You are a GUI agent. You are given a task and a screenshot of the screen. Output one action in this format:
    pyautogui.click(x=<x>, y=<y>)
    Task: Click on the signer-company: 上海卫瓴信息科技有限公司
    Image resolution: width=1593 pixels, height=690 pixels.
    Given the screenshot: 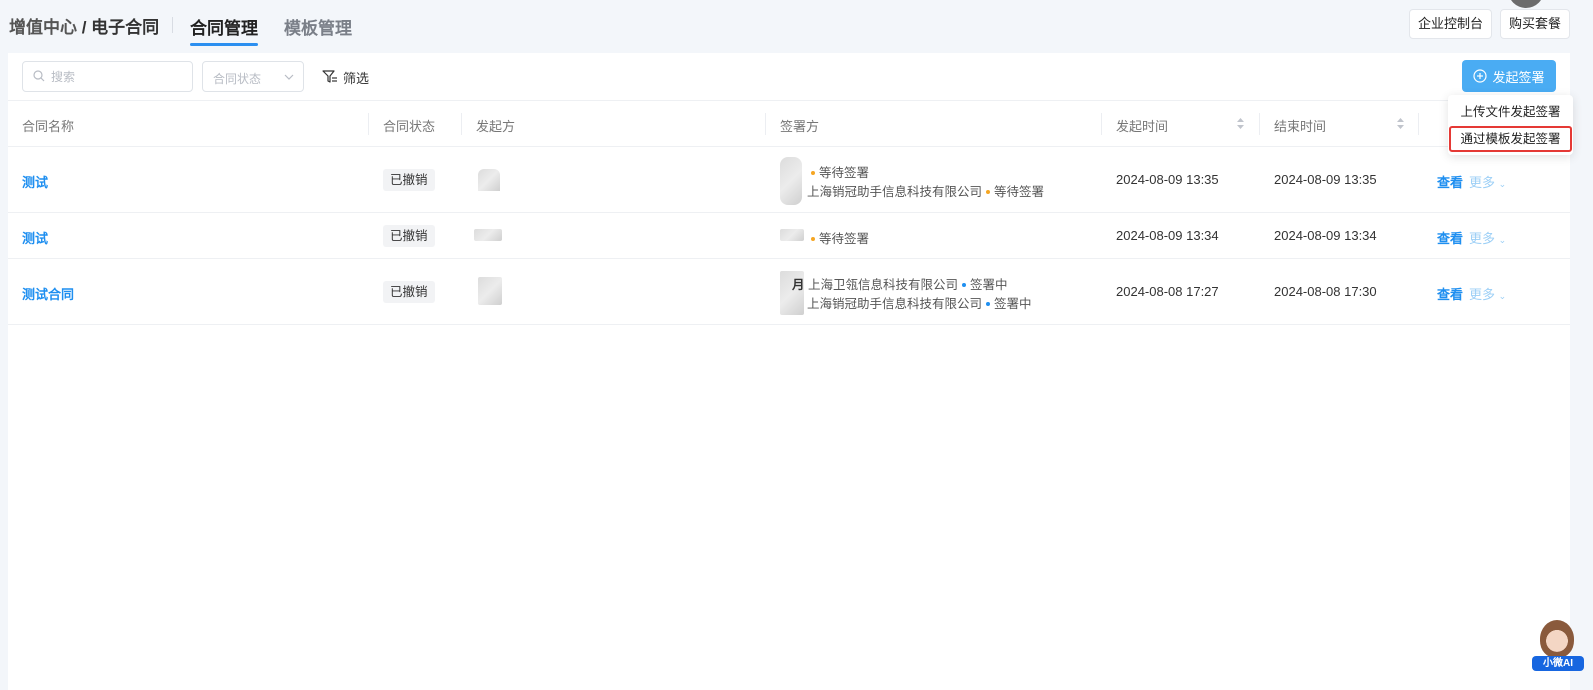 What is the action you would take?
    pyautogui.click(x=883, y=285)
    